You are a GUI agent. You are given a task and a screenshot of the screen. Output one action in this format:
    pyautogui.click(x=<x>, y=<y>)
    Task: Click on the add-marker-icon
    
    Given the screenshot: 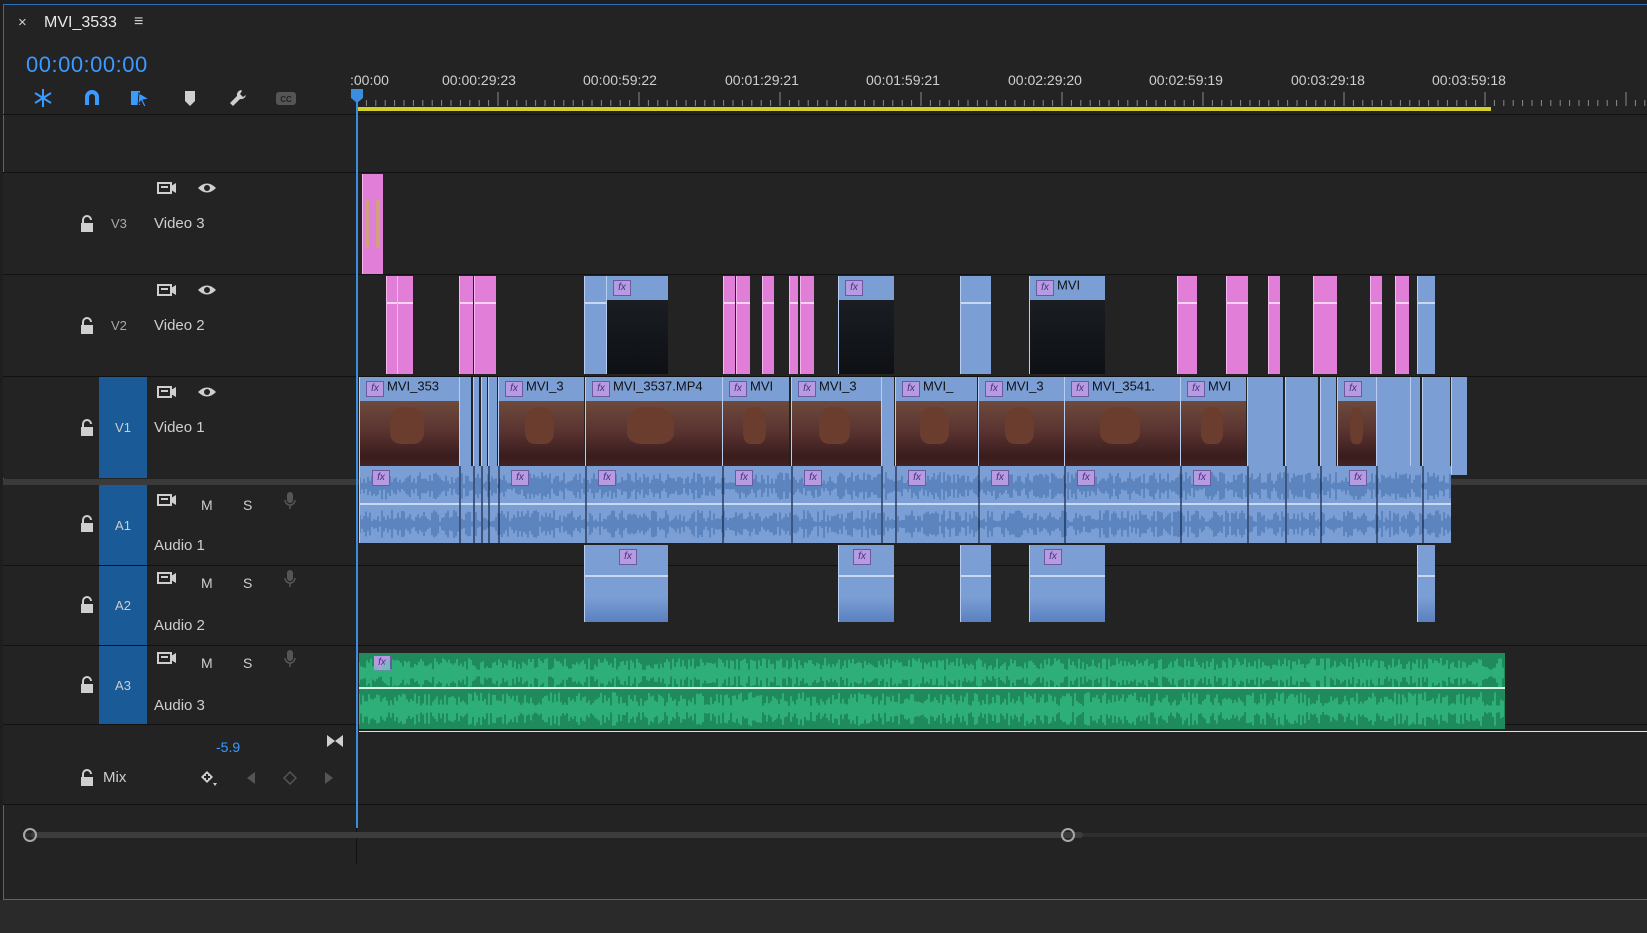 What is the action you would take?
    pyautogui.click(x=190, y=98)
    